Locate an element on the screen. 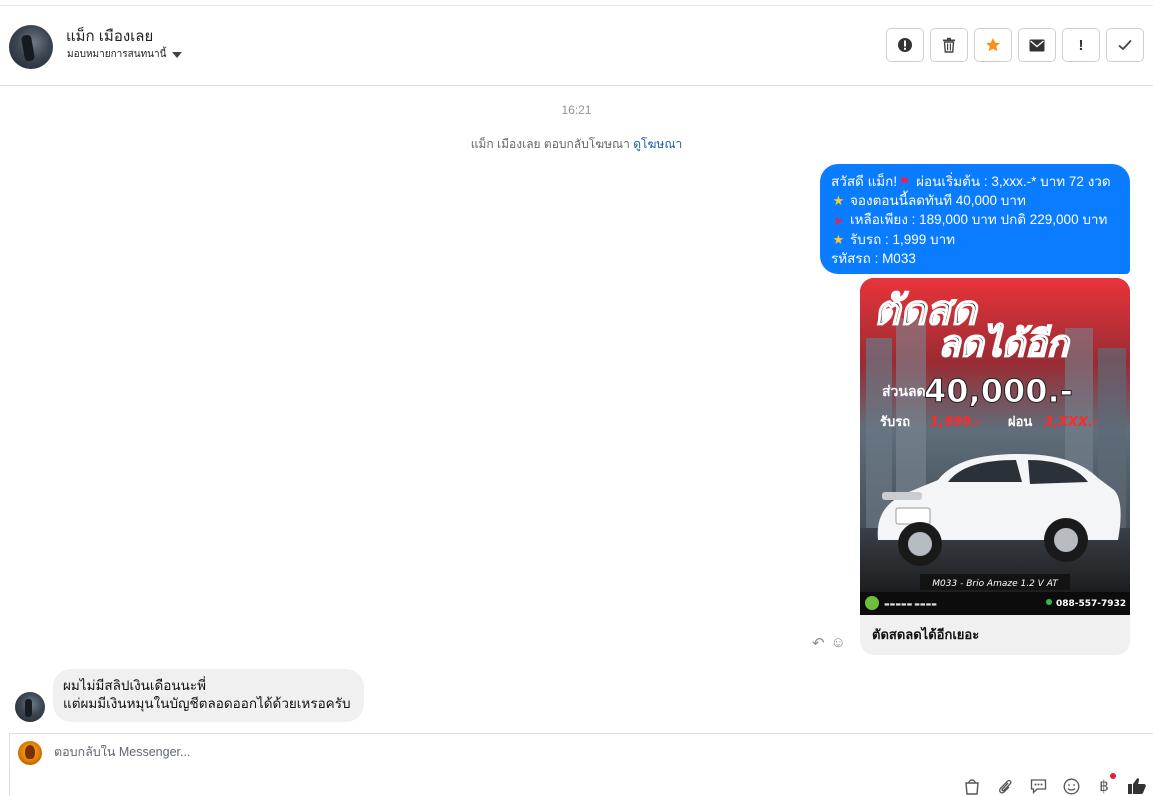  ad-phone: 088-557-7932 is located at coordinates (1091, 604).